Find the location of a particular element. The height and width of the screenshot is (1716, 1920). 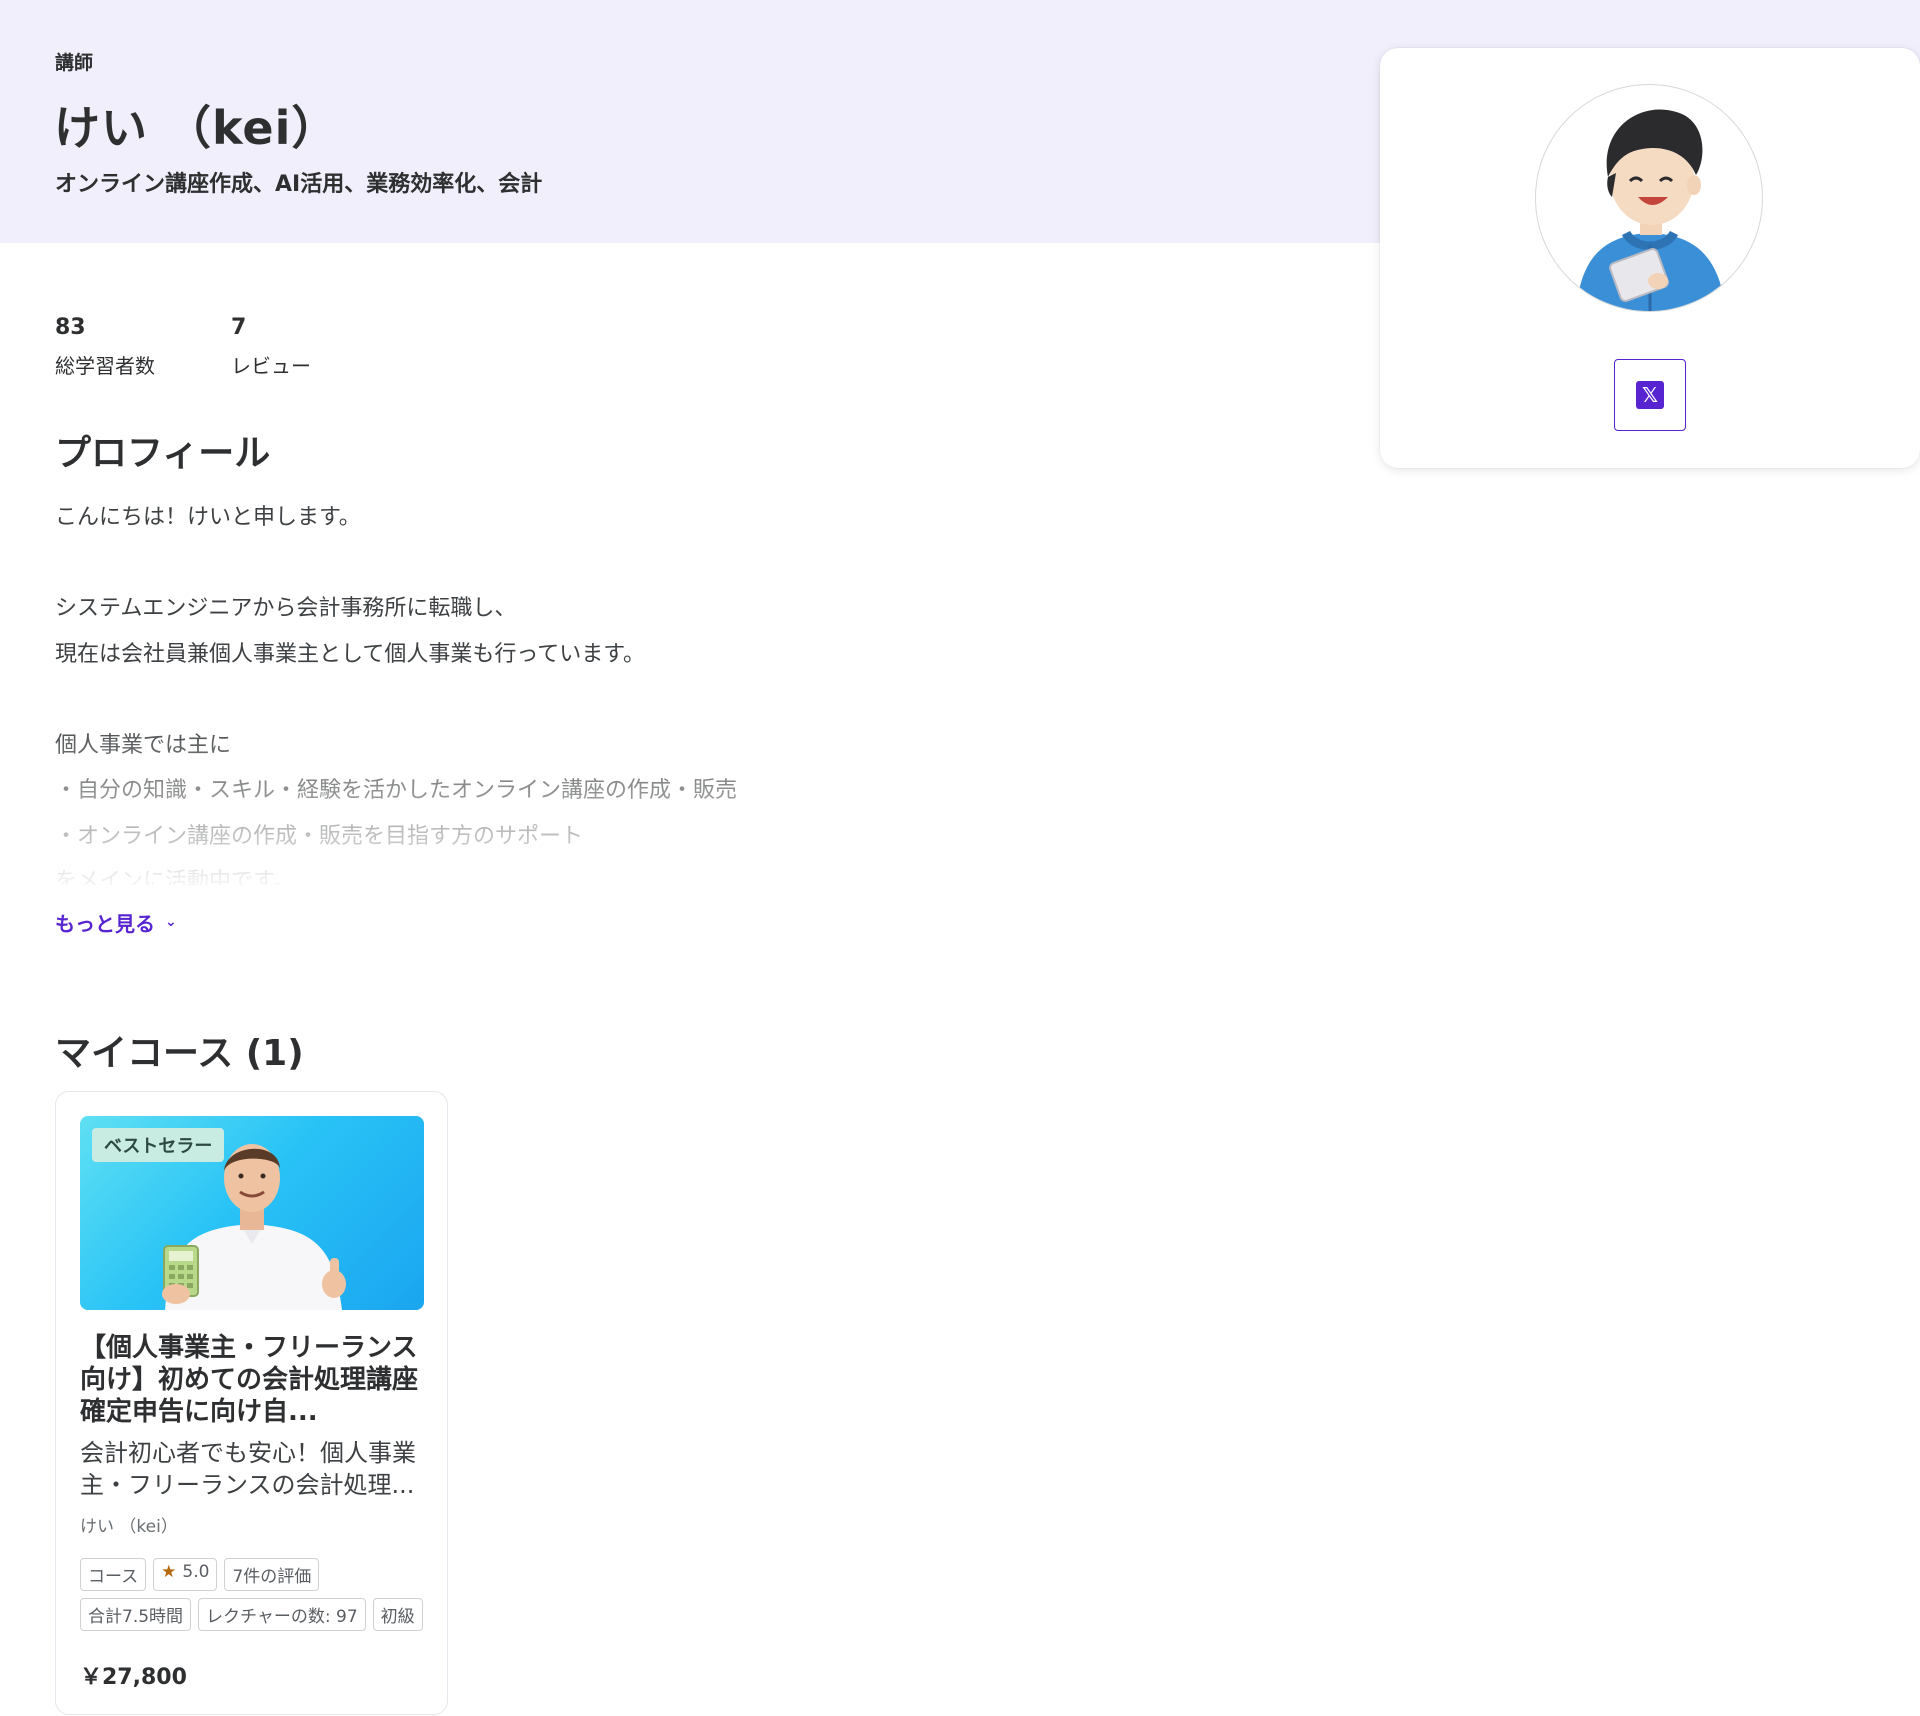

my-courses-title: マイコース (1) is located at coordinates (179, 1053).